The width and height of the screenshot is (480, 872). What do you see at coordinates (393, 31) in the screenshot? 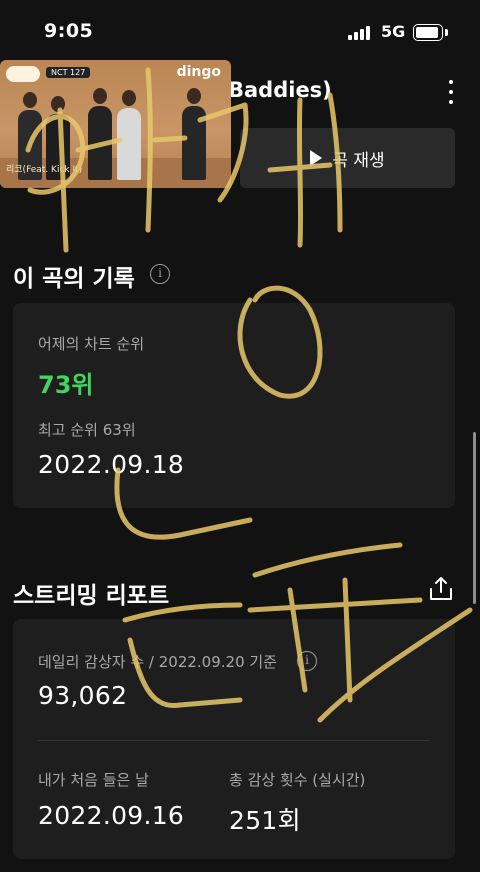
I see `network-label: 5G` at bounding box center [393, 31].